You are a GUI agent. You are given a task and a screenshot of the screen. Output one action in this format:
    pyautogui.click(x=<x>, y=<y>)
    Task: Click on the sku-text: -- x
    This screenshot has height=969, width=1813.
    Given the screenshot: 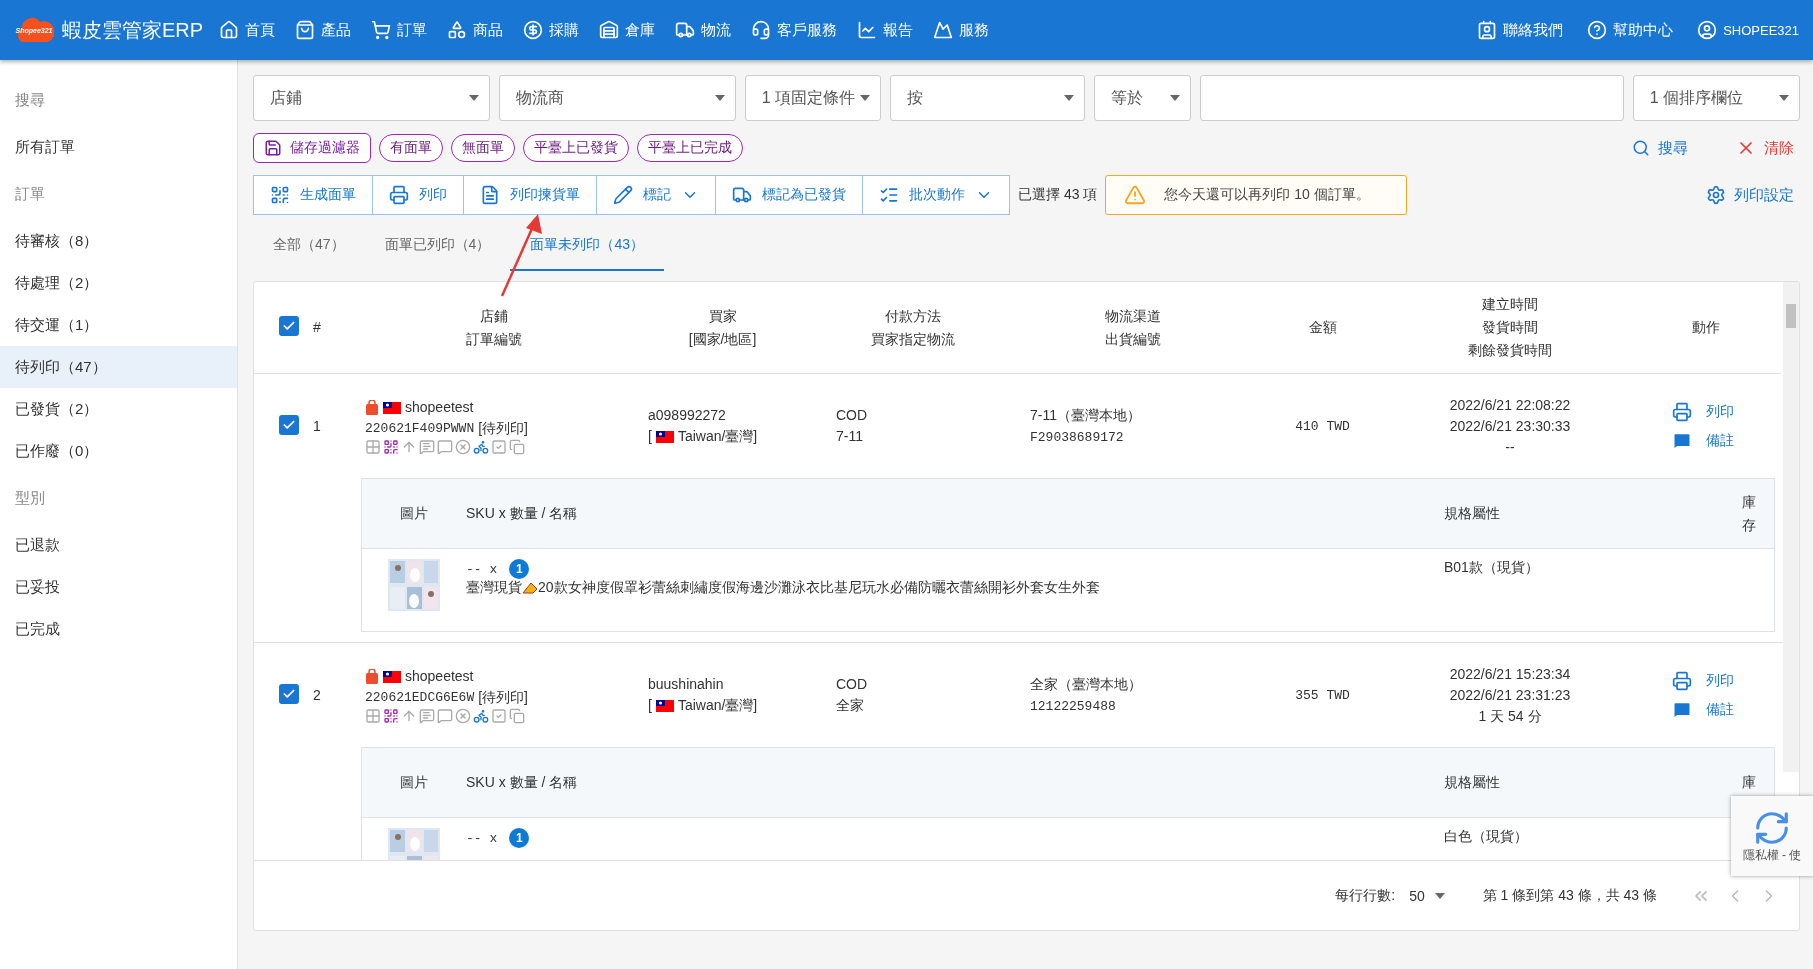 What is the action you would take?
    pyautogui.click(x=482, y=838)
    